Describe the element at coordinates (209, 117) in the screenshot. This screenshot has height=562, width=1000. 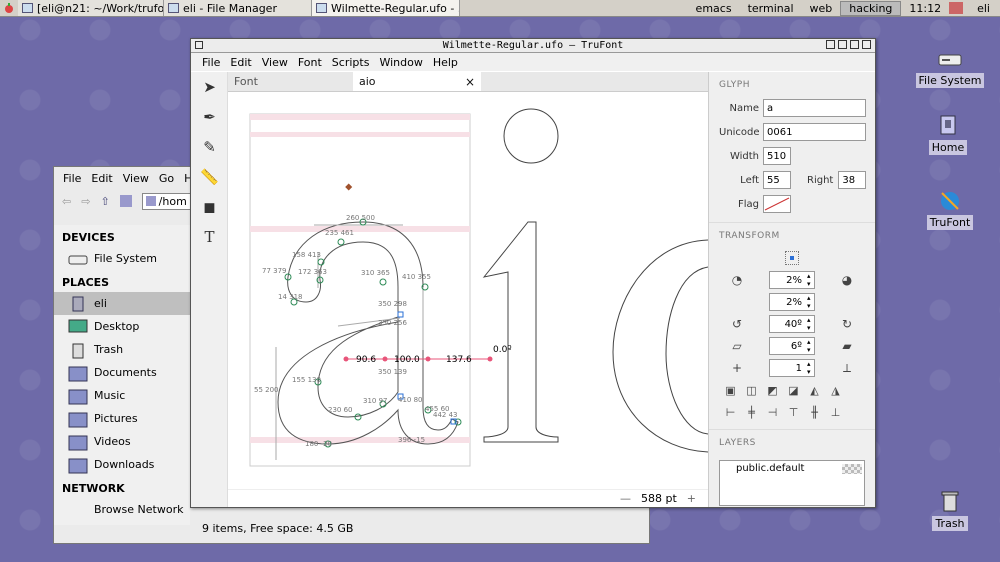
I see `pen-tool-icon: ✒` at that location.